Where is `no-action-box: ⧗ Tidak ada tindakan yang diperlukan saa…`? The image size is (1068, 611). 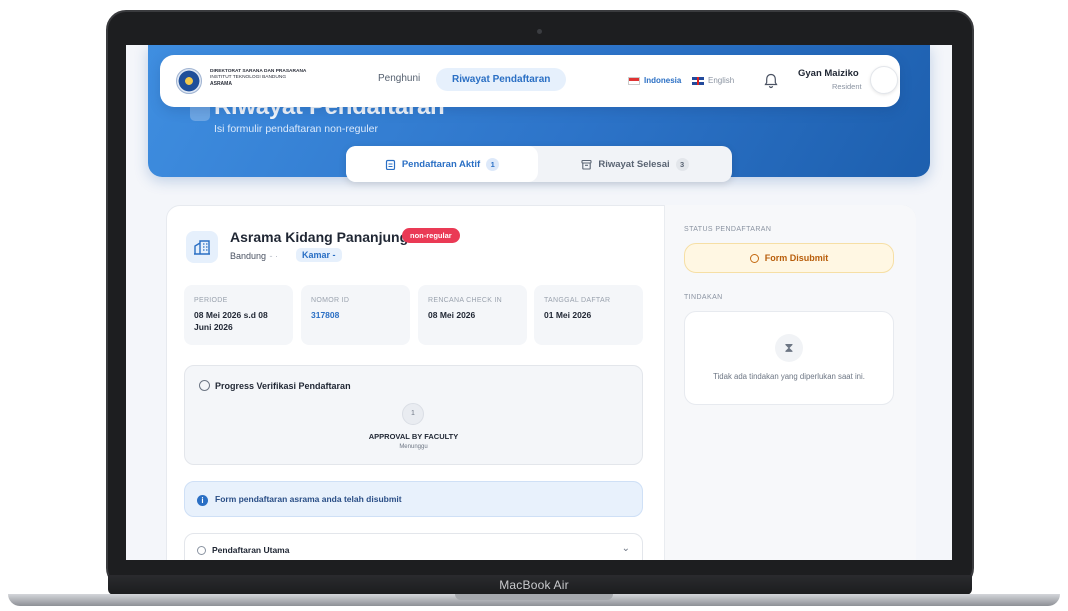 no-action-box: ⧗ Tidak ada tindakan yang diperlukan saa… is located at coordinates (789, 358).